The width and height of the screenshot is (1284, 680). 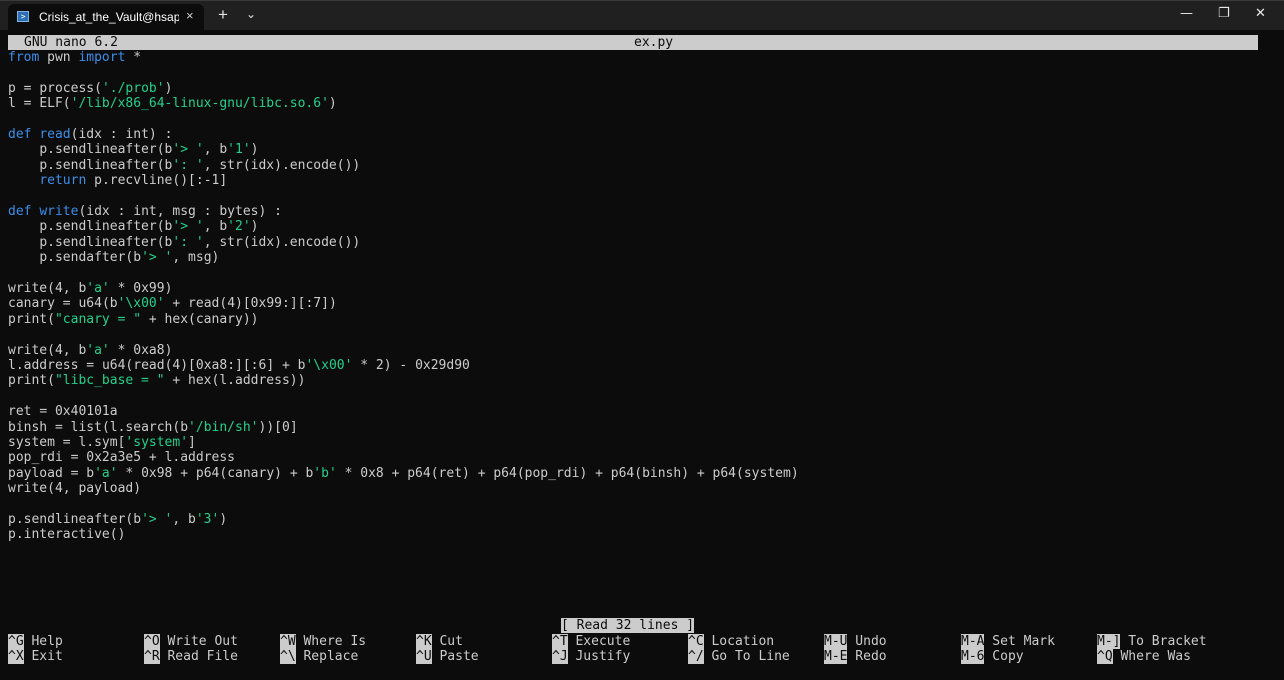 What do you see at coordinates (867, 641) in the screenshot?
I see `shortcut-label: Undo` at bounding box center [867, 641].